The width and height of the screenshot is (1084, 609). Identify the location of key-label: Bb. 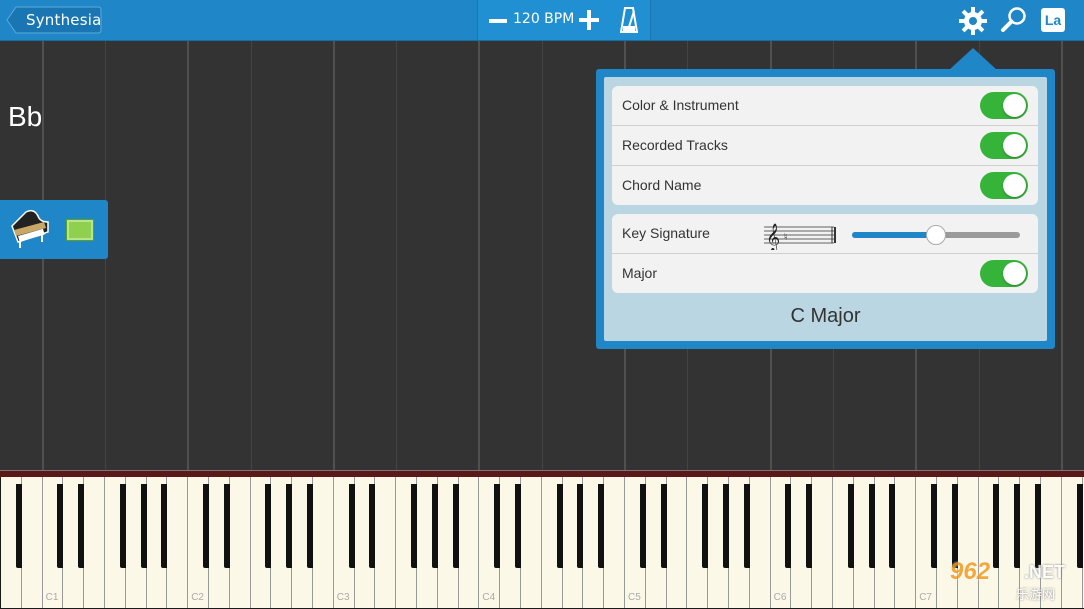
(25, 116).